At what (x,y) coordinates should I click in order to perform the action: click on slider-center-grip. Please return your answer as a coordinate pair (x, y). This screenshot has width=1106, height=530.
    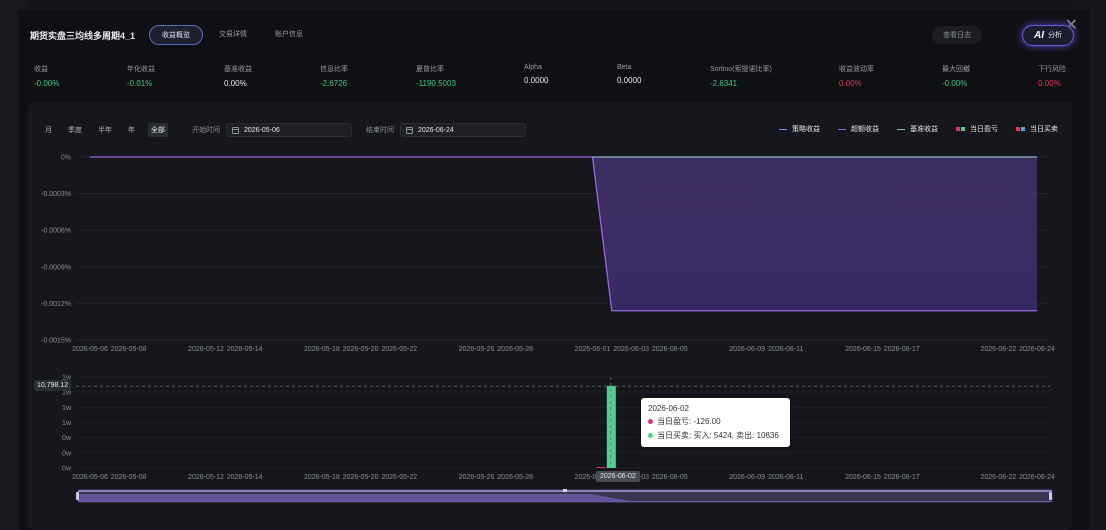
    Looking at the image, I should click on (565, 490).